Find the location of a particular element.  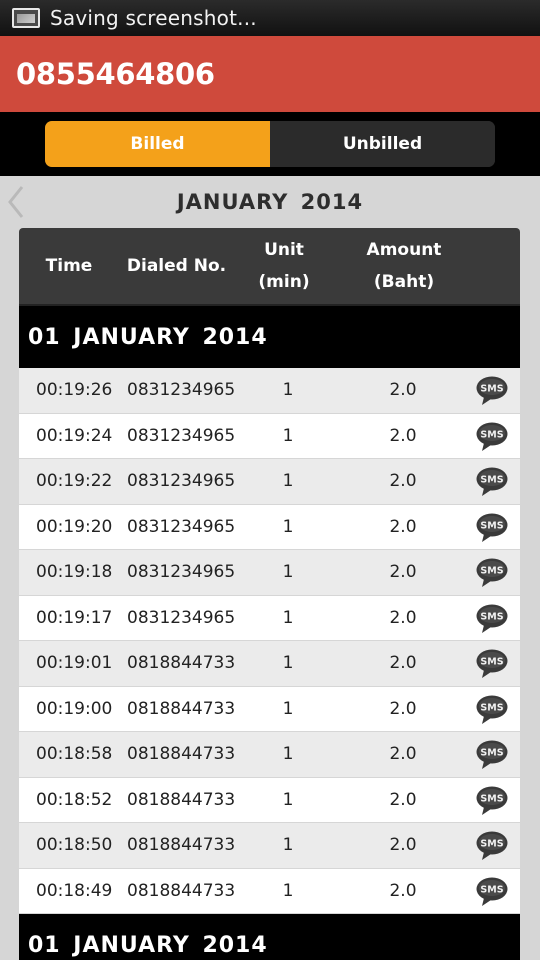

table-row: 00:19:01 0818844733 1 2.0 SMS is located at coordinates (269, 664).